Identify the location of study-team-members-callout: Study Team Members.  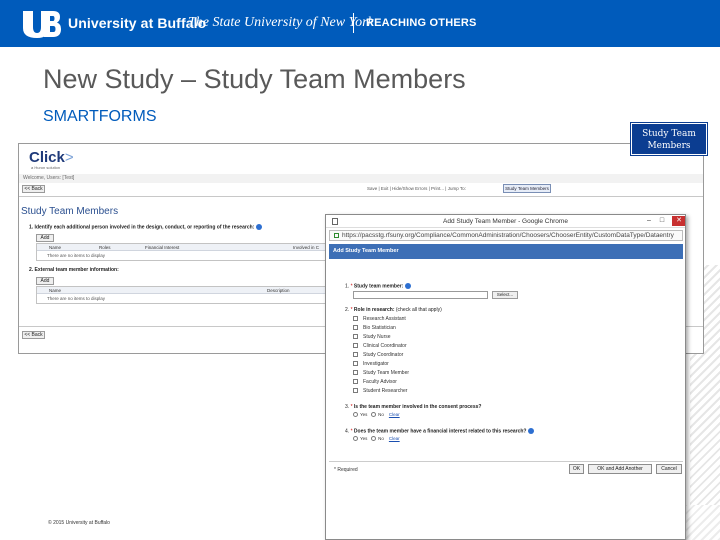
(669, 139).